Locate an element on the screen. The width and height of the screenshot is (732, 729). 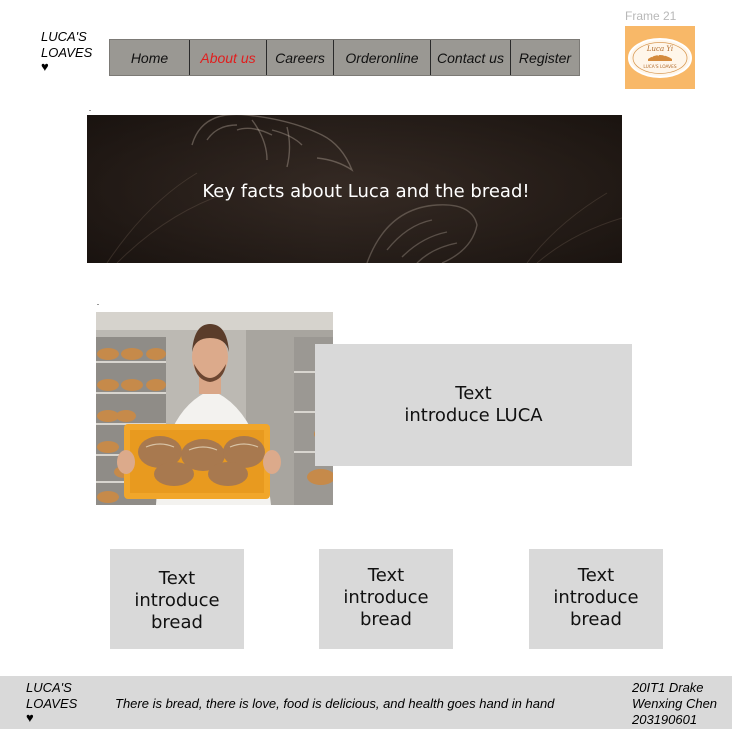
nav-about-us: About us is located at coordinates (228, 57).